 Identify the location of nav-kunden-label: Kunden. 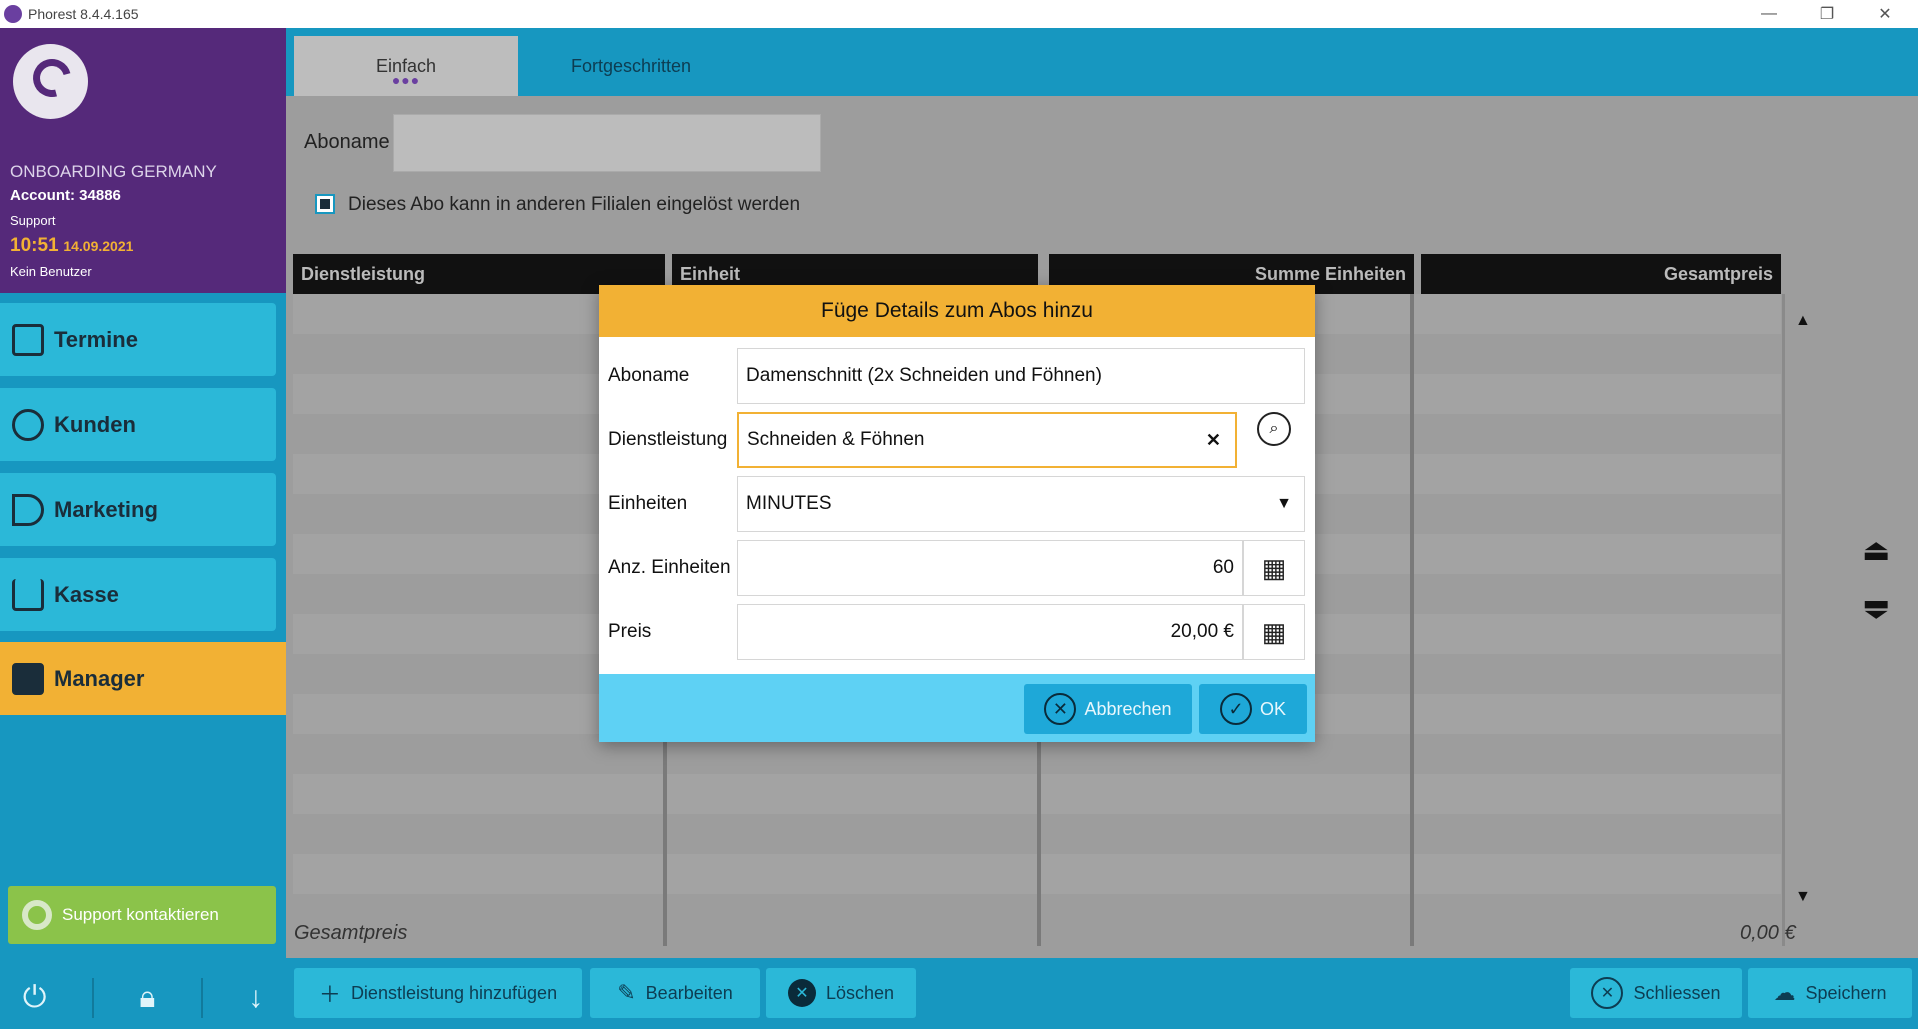
(95, 424).